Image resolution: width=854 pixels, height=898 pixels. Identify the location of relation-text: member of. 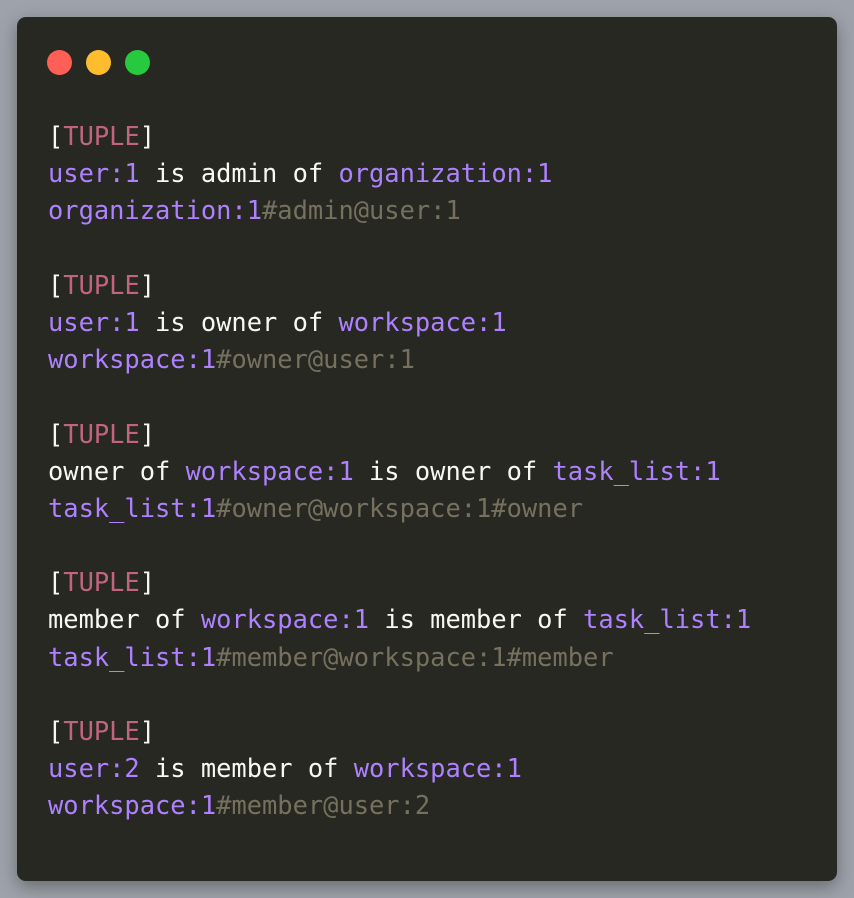
(124, 619).